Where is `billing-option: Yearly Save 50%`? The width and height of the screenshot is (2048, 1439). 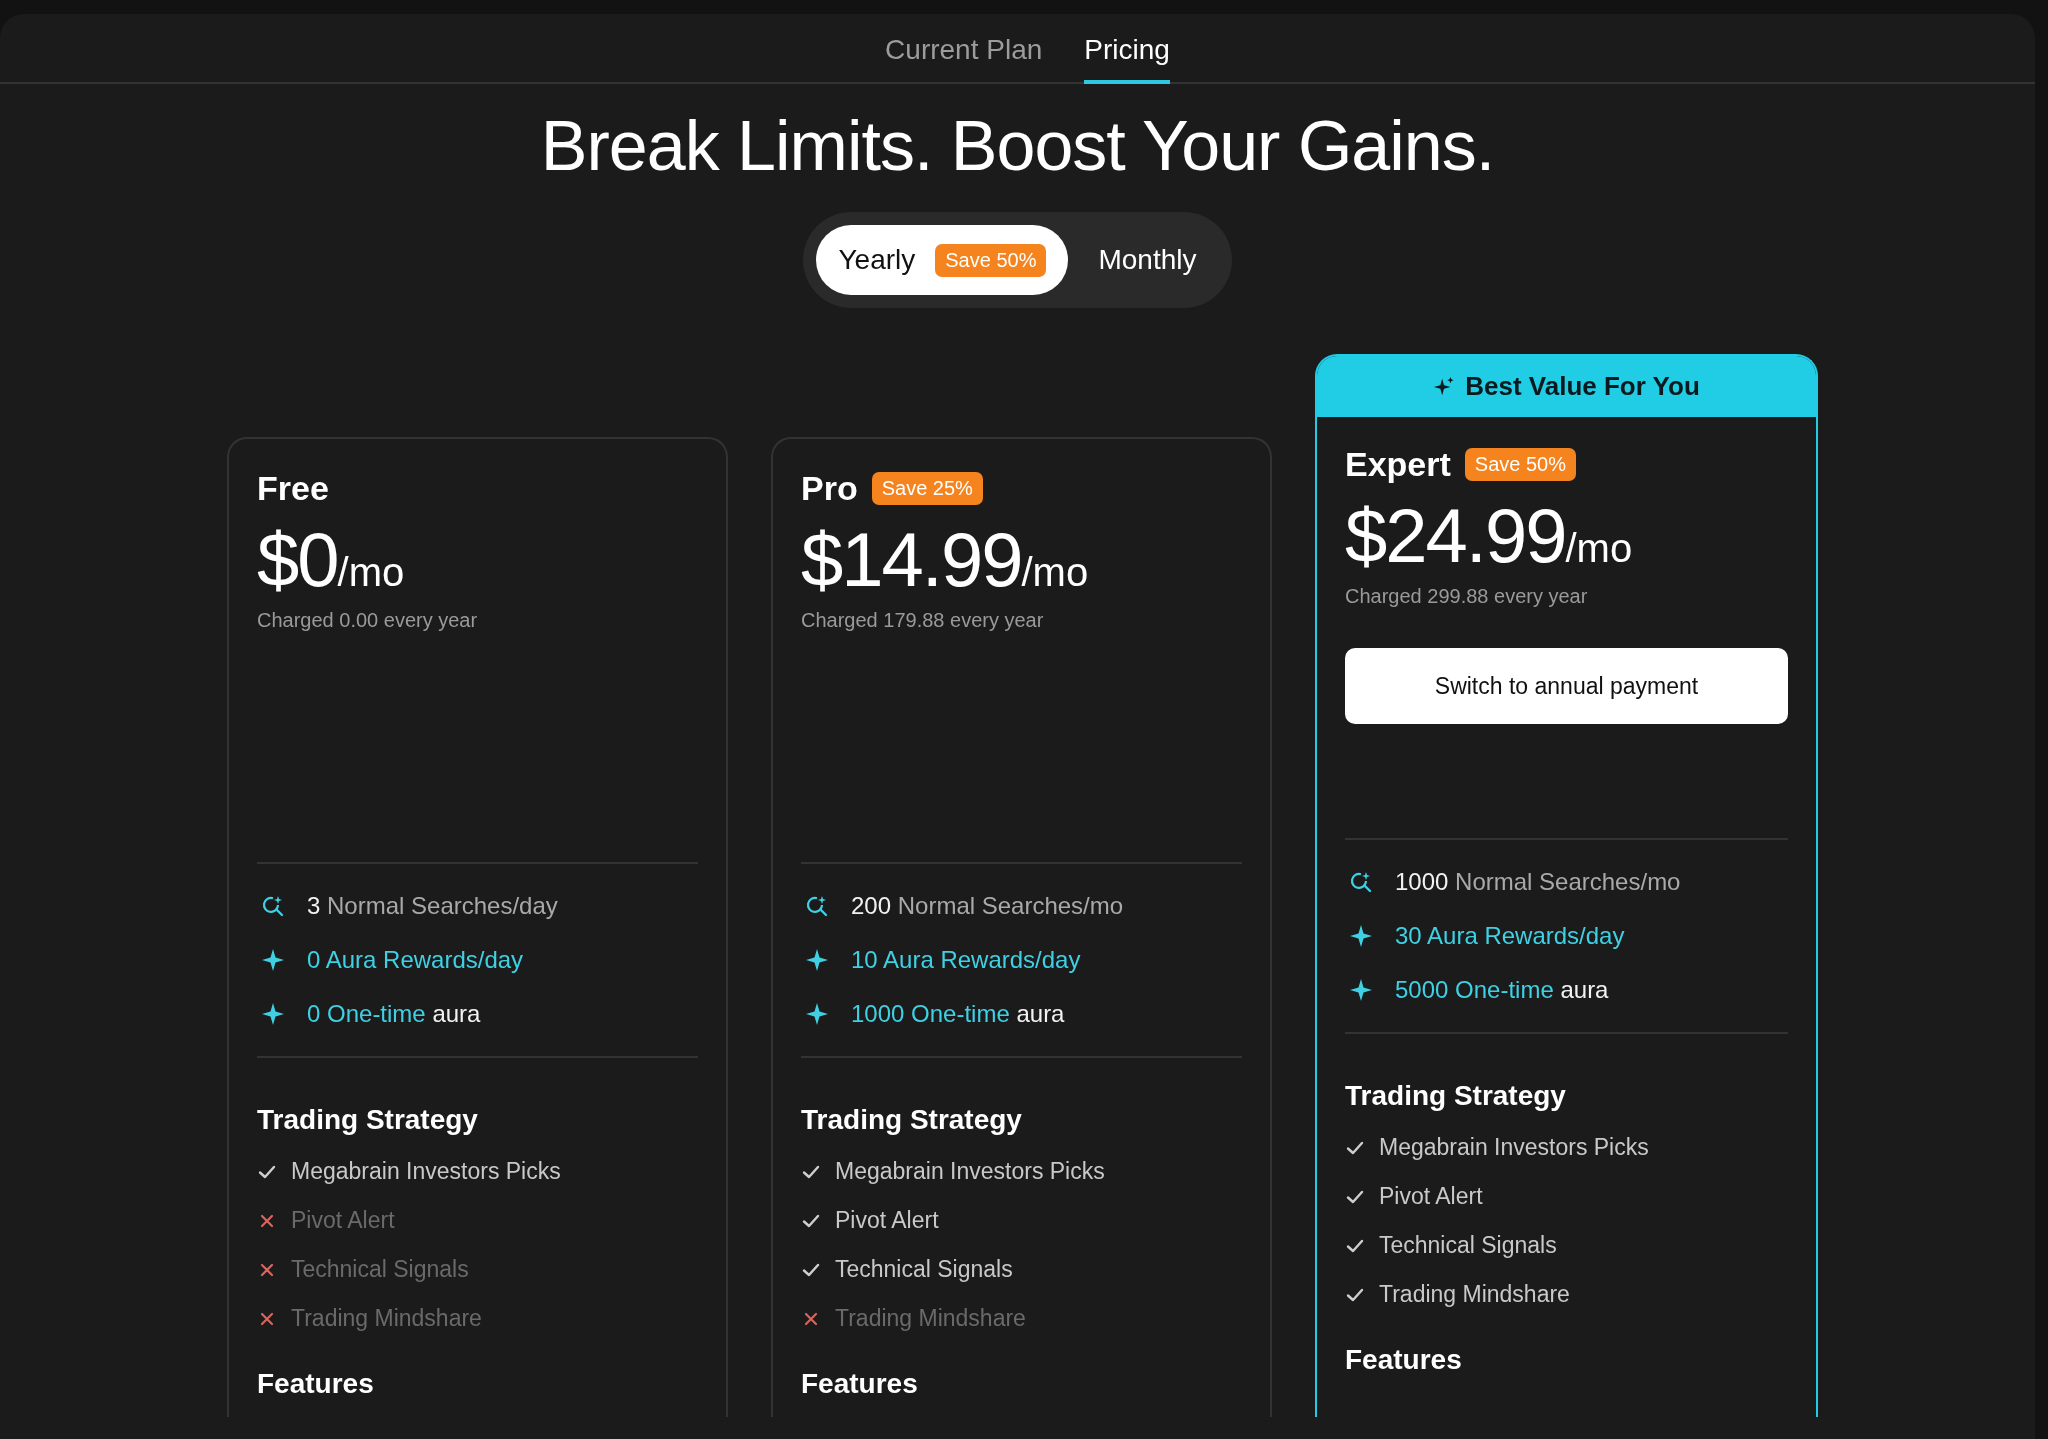
billing-option: Yearly Save 50% is located at coordinates (942, 260).